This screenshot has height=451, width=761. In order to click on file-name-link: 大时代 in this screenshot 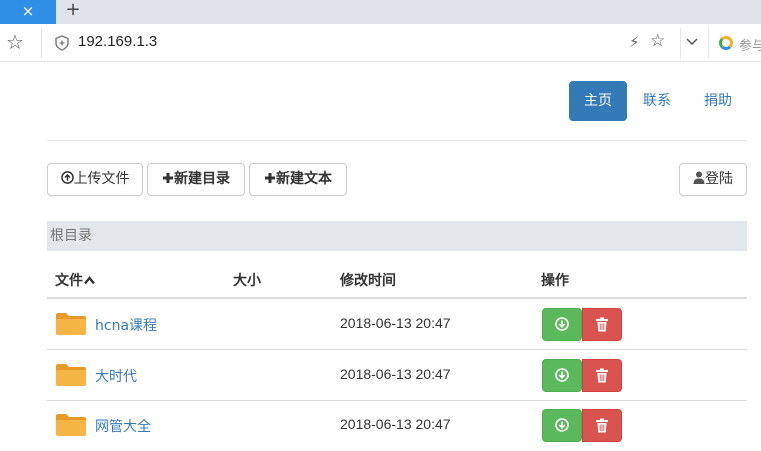, I will do `click(116, 376)`.